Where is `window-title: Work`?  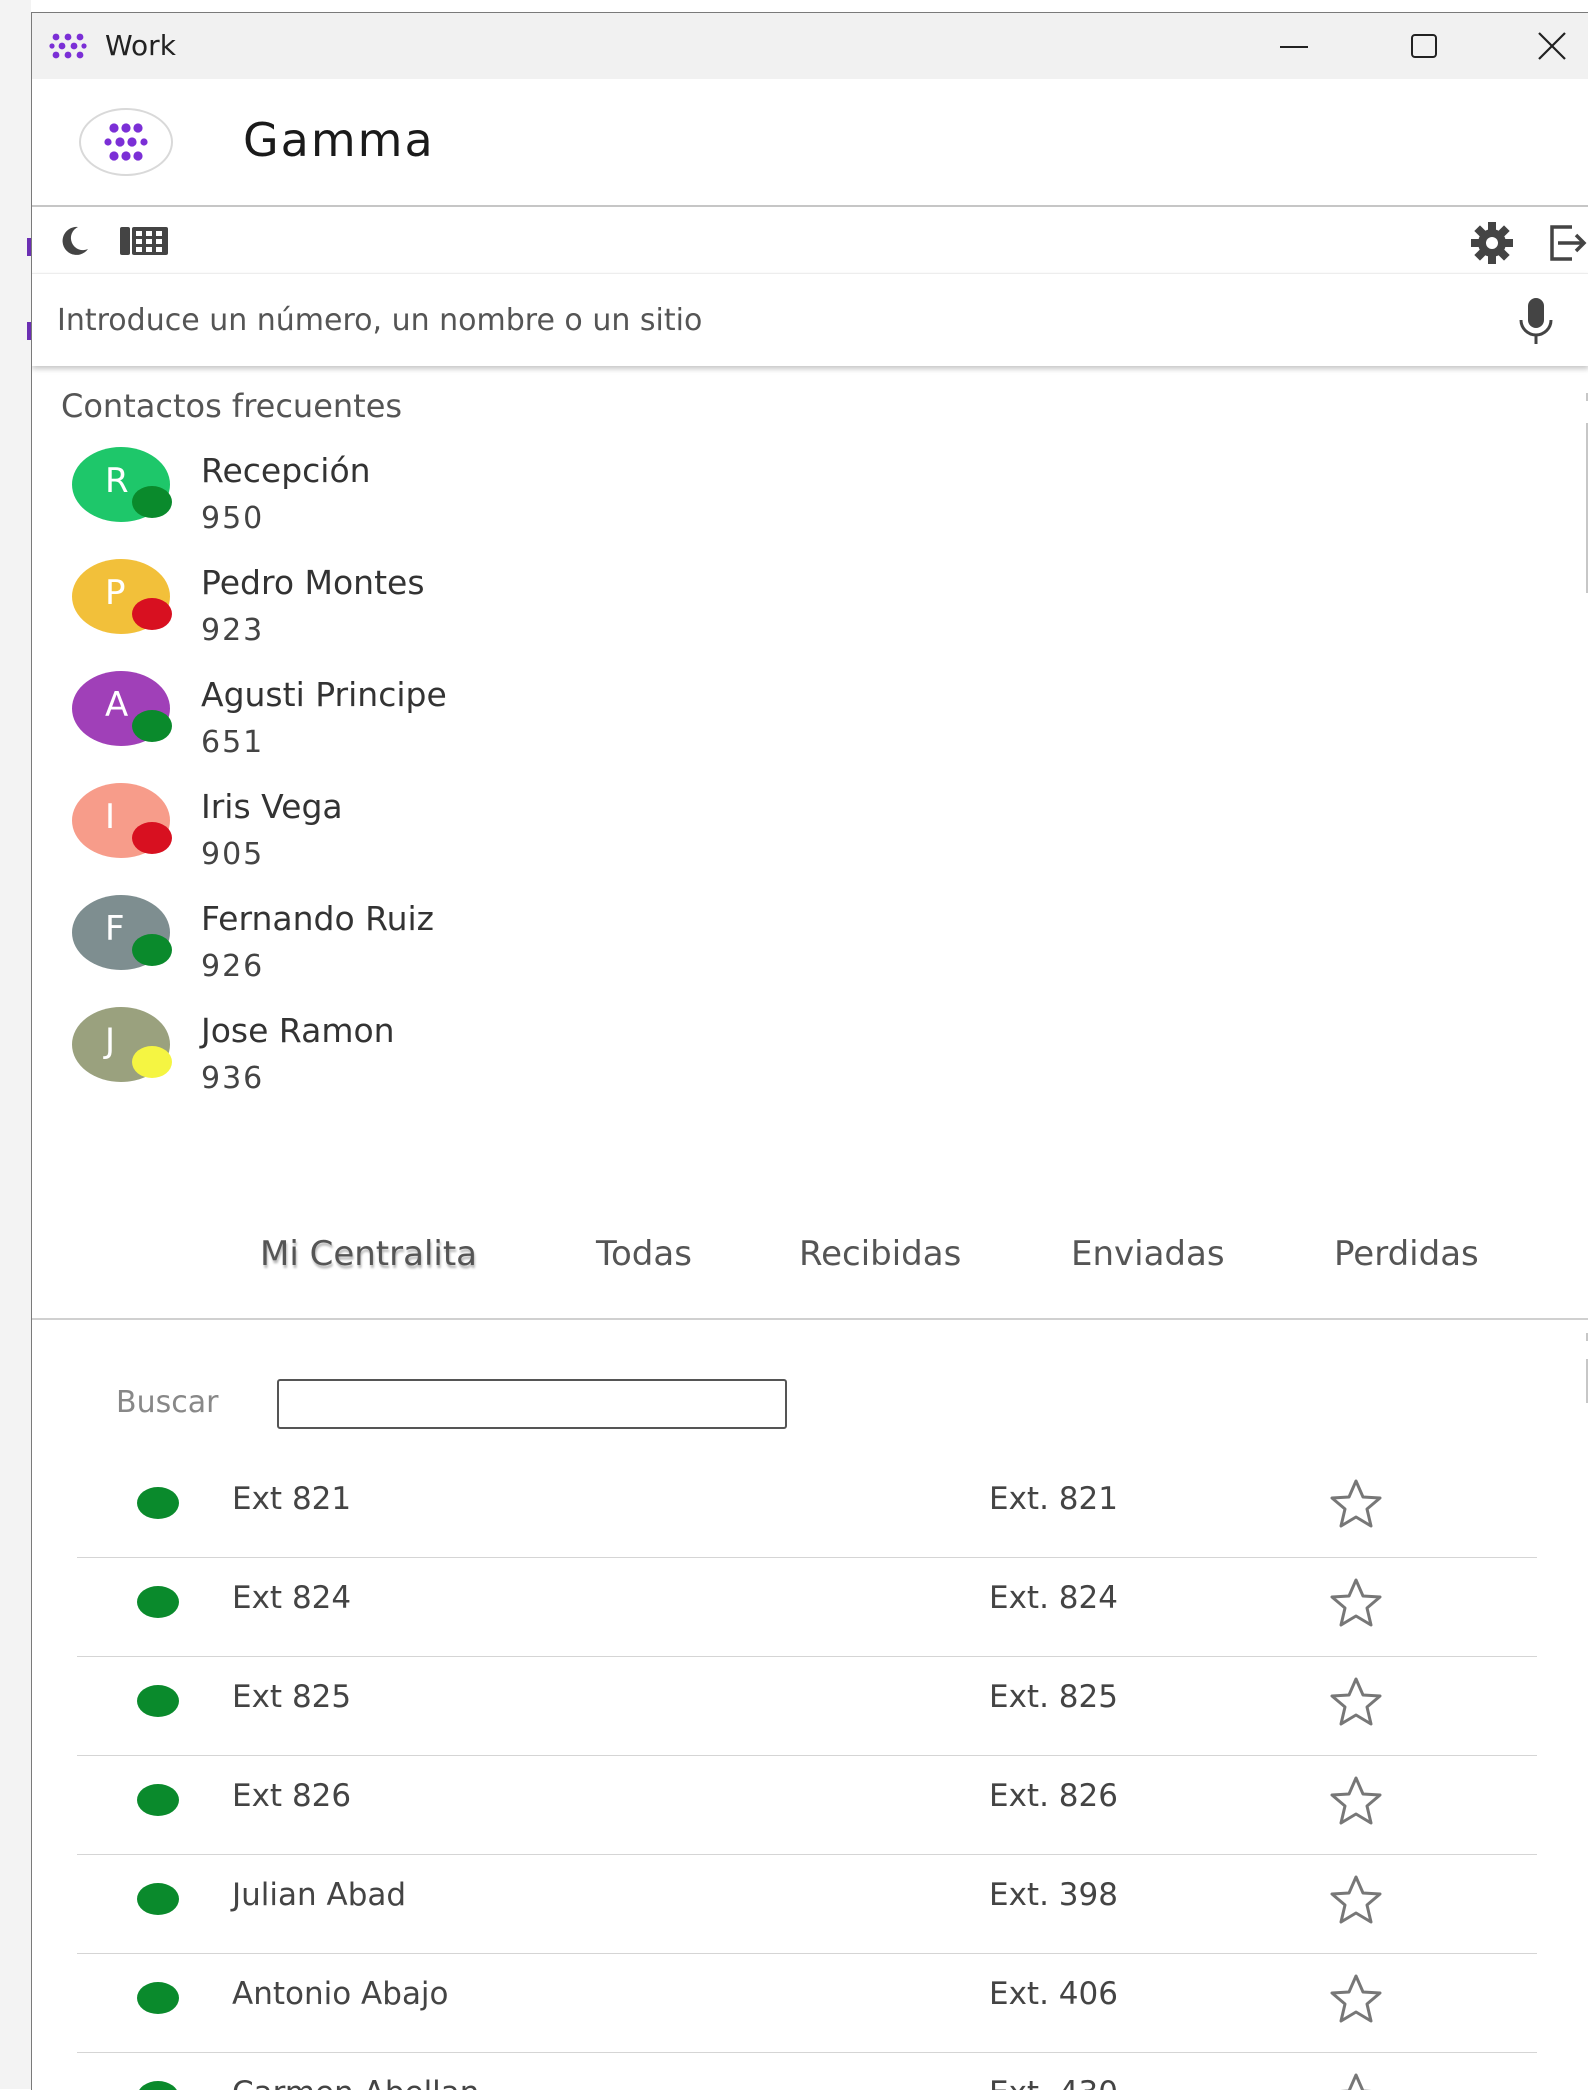
window-title: Work is located at coordinates (140, 45).